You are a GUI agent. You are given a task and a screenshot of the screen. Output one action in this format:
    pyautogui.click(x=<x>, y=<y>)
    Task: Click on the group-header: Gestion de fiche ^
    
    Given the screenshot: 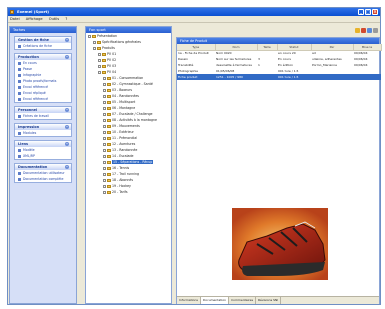 What is the action you would take?
    pyautogui.click(x=43, y=40)
    